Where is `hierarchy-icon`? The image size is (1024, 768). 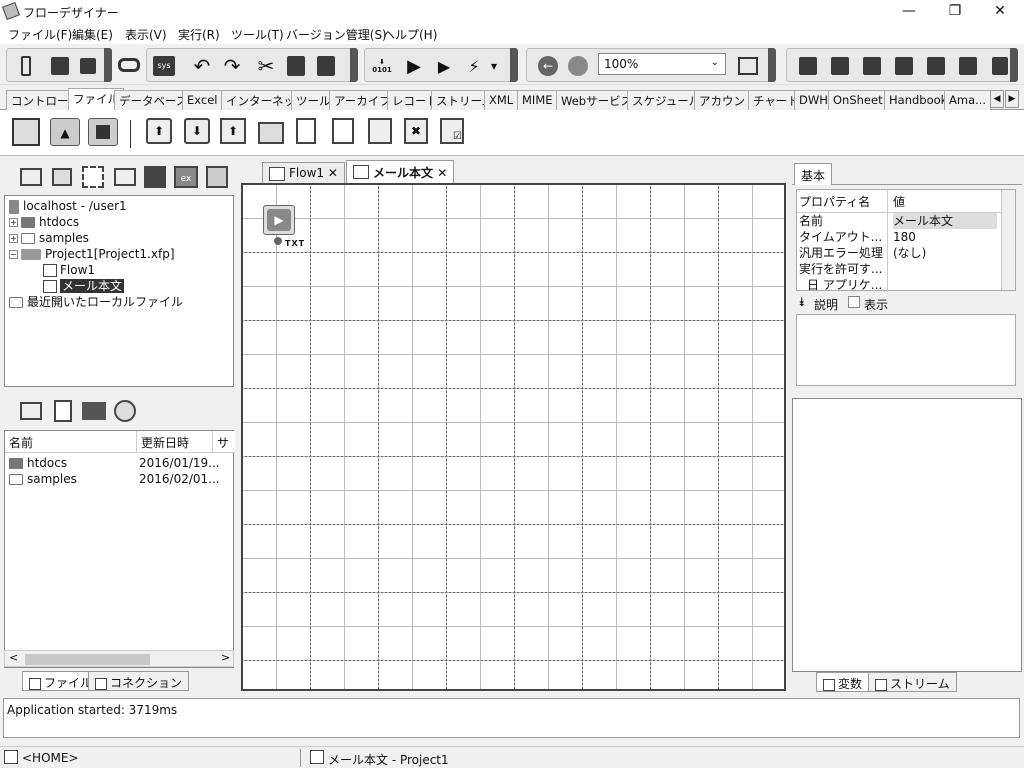
hierarchy-icon is located at coordinates (155, 177).